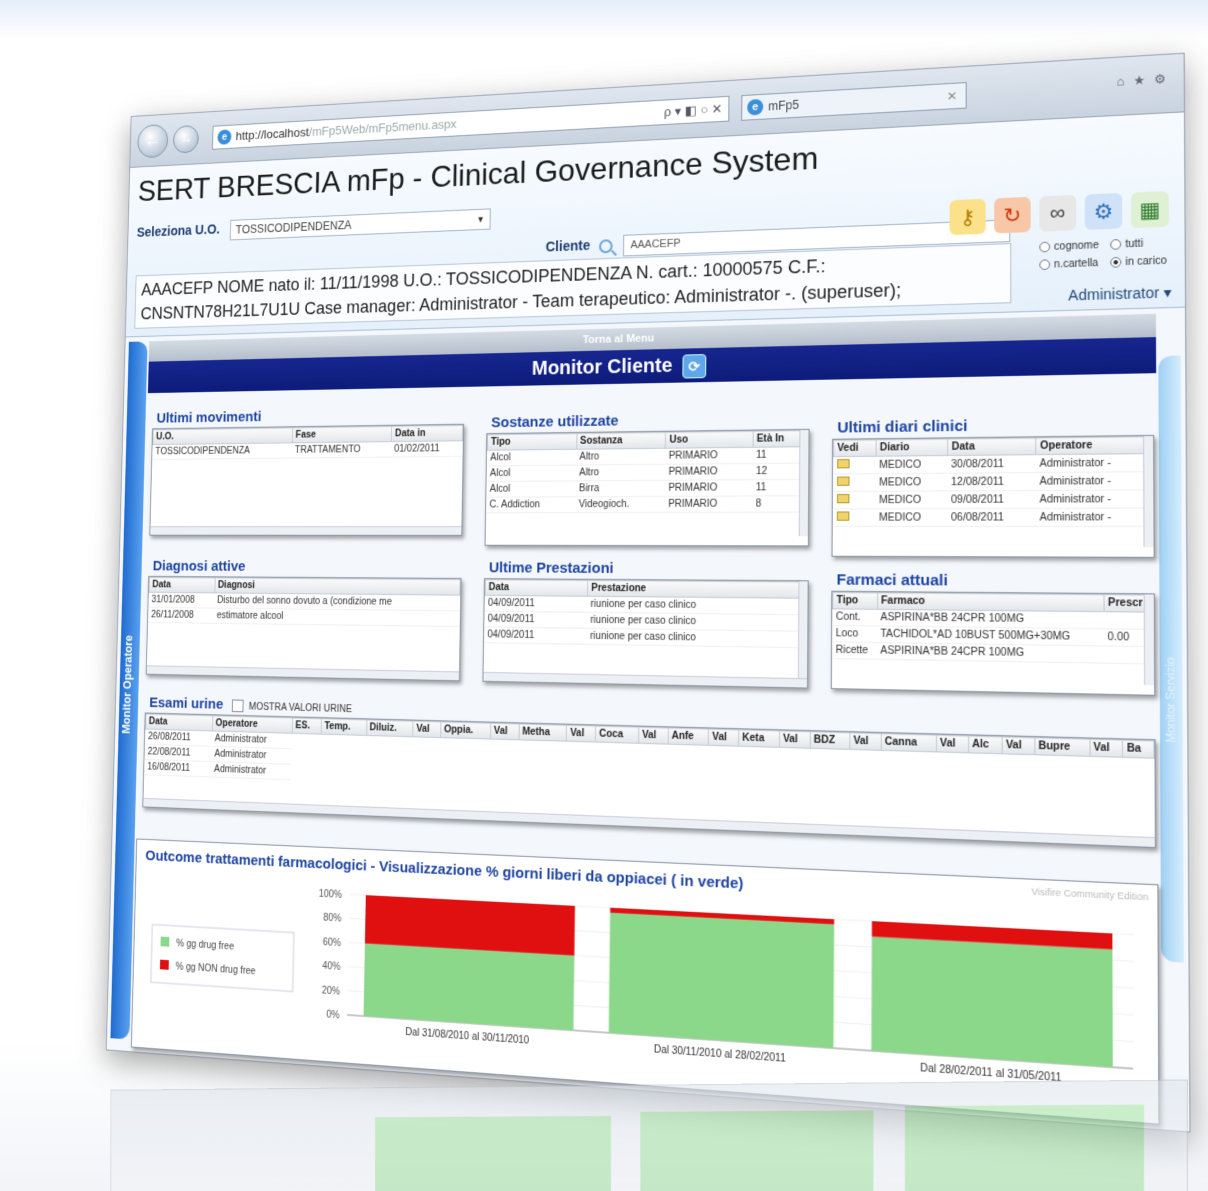  Describe the element at coordinates (177, 768) in the screenshot. I see `cell: 16/08/2011` at that location.